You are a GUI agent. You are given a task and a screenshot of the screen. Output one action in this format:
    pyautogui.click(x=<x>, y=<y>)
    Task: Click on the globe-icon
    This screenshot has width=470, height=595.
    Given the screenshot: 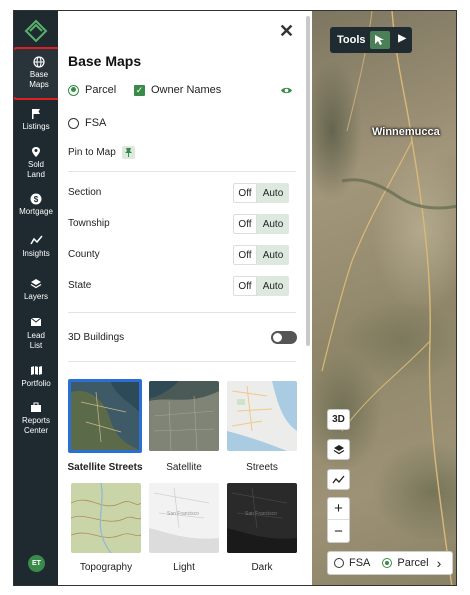 What is the action you would take?
    pyautogui.click(x=39, y=62)
    